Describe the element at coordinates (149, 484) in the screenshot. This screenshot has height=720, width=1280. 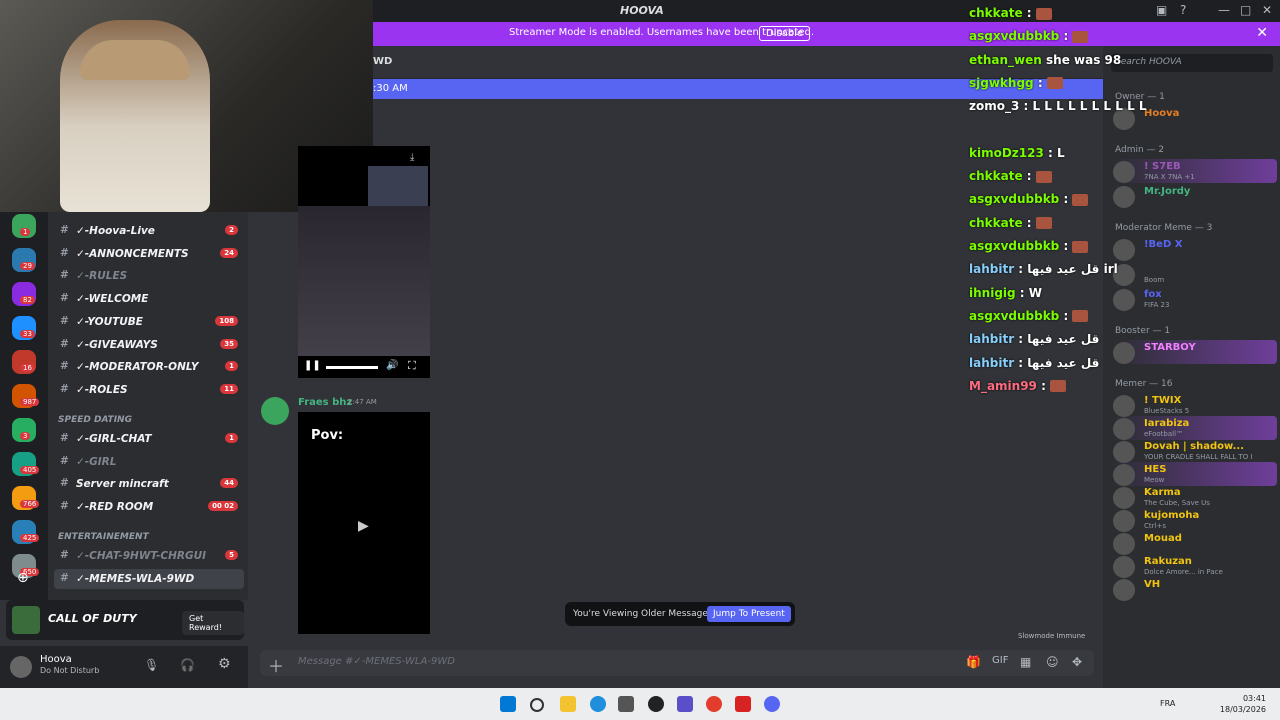
I see `channel-item: # Server mincraft 44` at that location.